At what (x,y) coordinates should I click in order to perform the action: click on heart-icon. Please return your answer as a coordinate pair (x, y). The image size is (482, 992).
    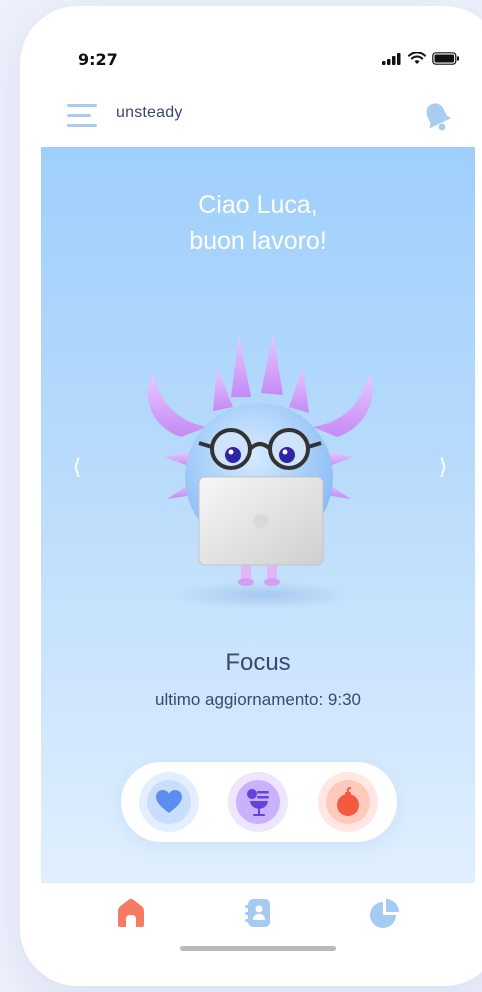
    Looking at the image, I should click on (169, 801).